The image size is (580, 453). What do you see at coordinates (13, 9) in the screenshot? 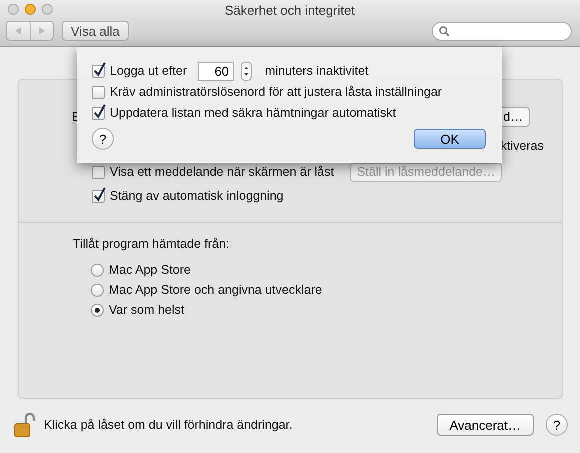
I see `close-icon` at bounding box center [13, 9].